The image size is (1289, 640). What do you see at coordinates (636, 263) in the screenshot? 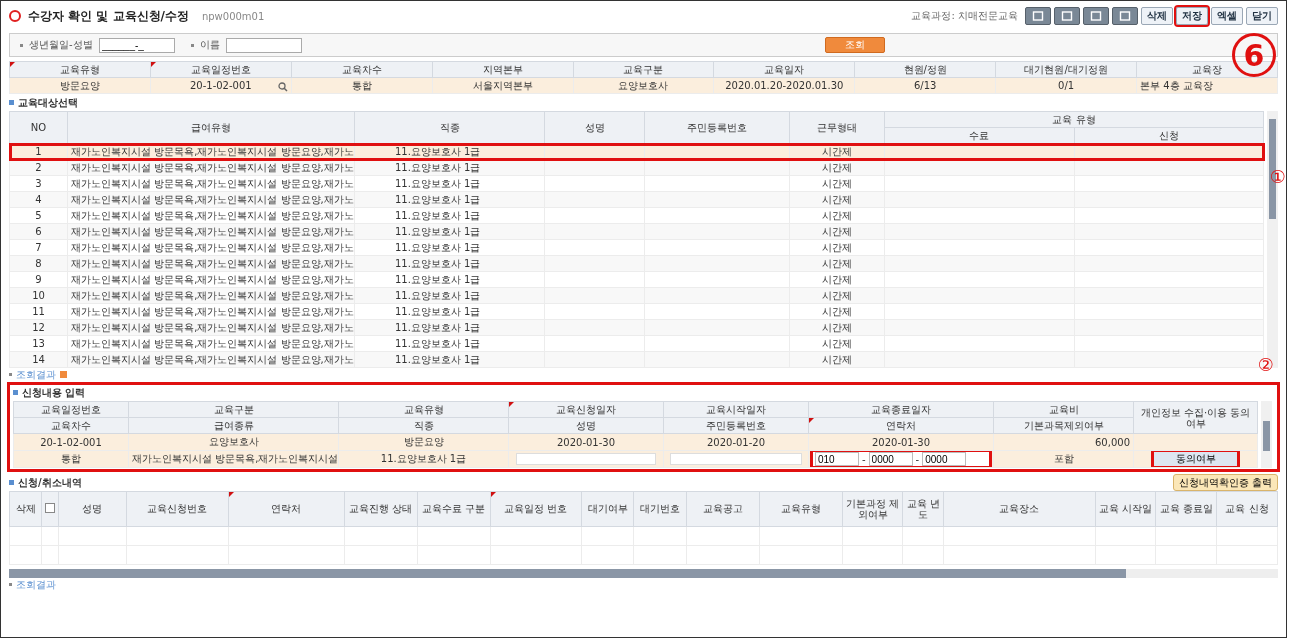
I see `table-row: 8 재가노인복지시설 방문목욕,재가노인복지시설 방문요양,재가노 11.요양보호사 1급 시간제` at bounding box center [636, 263].